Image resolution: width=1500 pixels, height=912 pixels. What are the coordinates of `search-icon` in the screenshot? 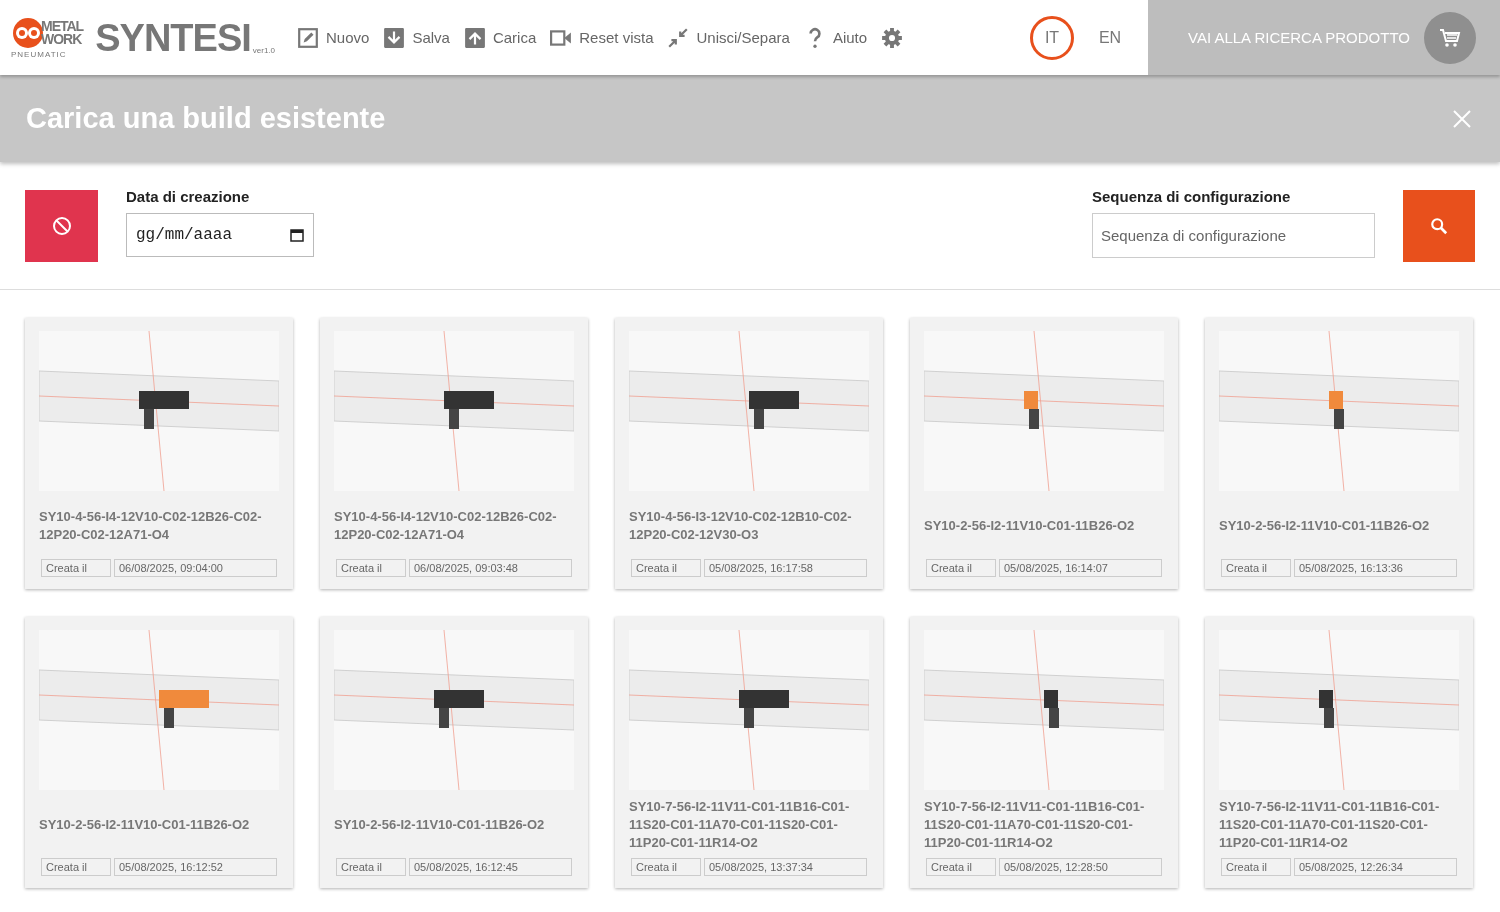 It's located at (1439, 225).